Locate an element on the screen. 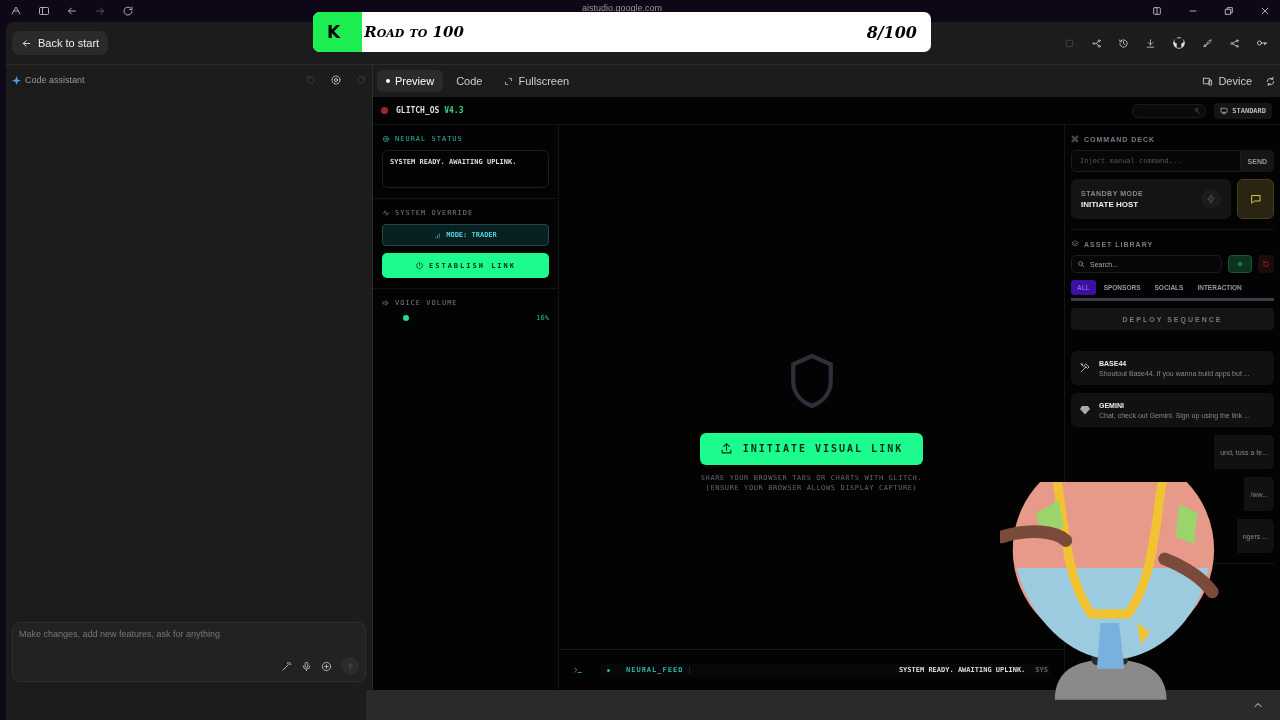 This screenshot has height=720, width=1280. view-tab: Fullscreen is located at coordinates (537, 81).